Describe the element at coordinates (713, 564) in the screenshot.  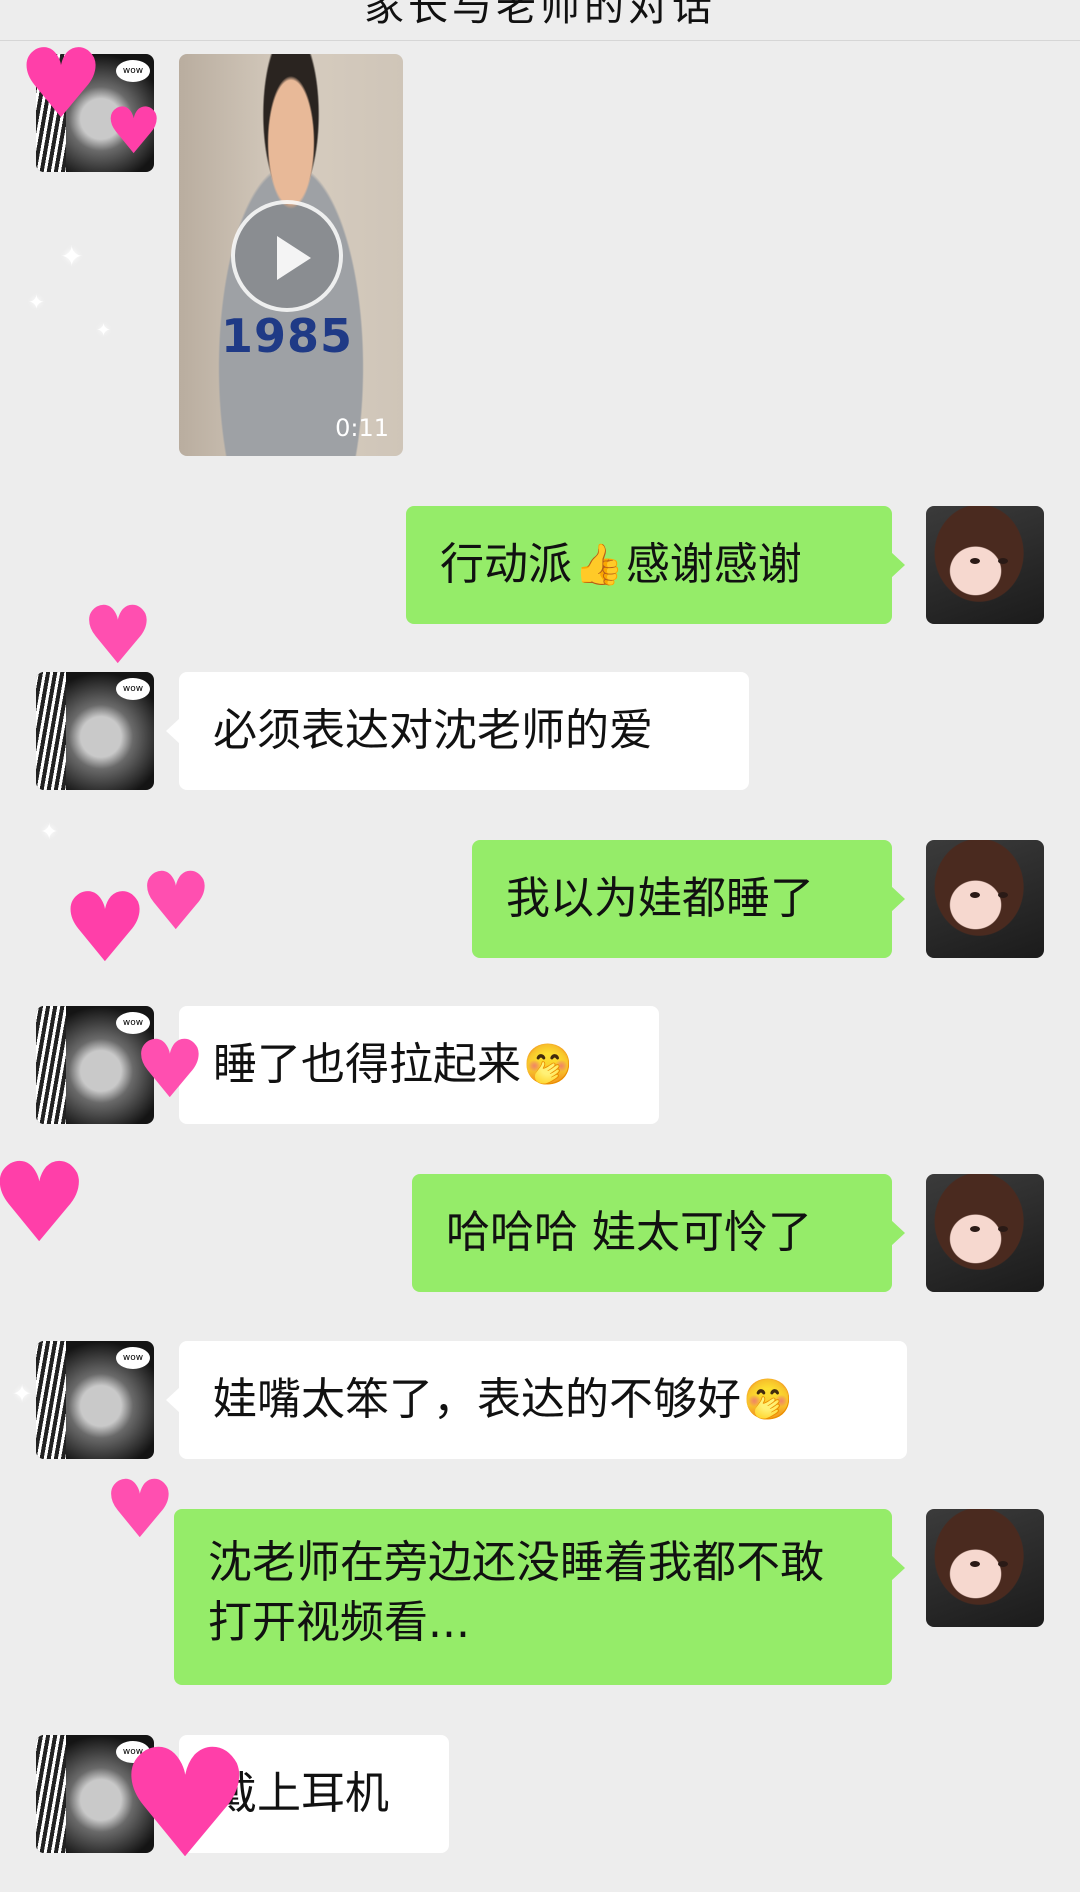
I see `message-text-2: 感谢感谢` at that location.